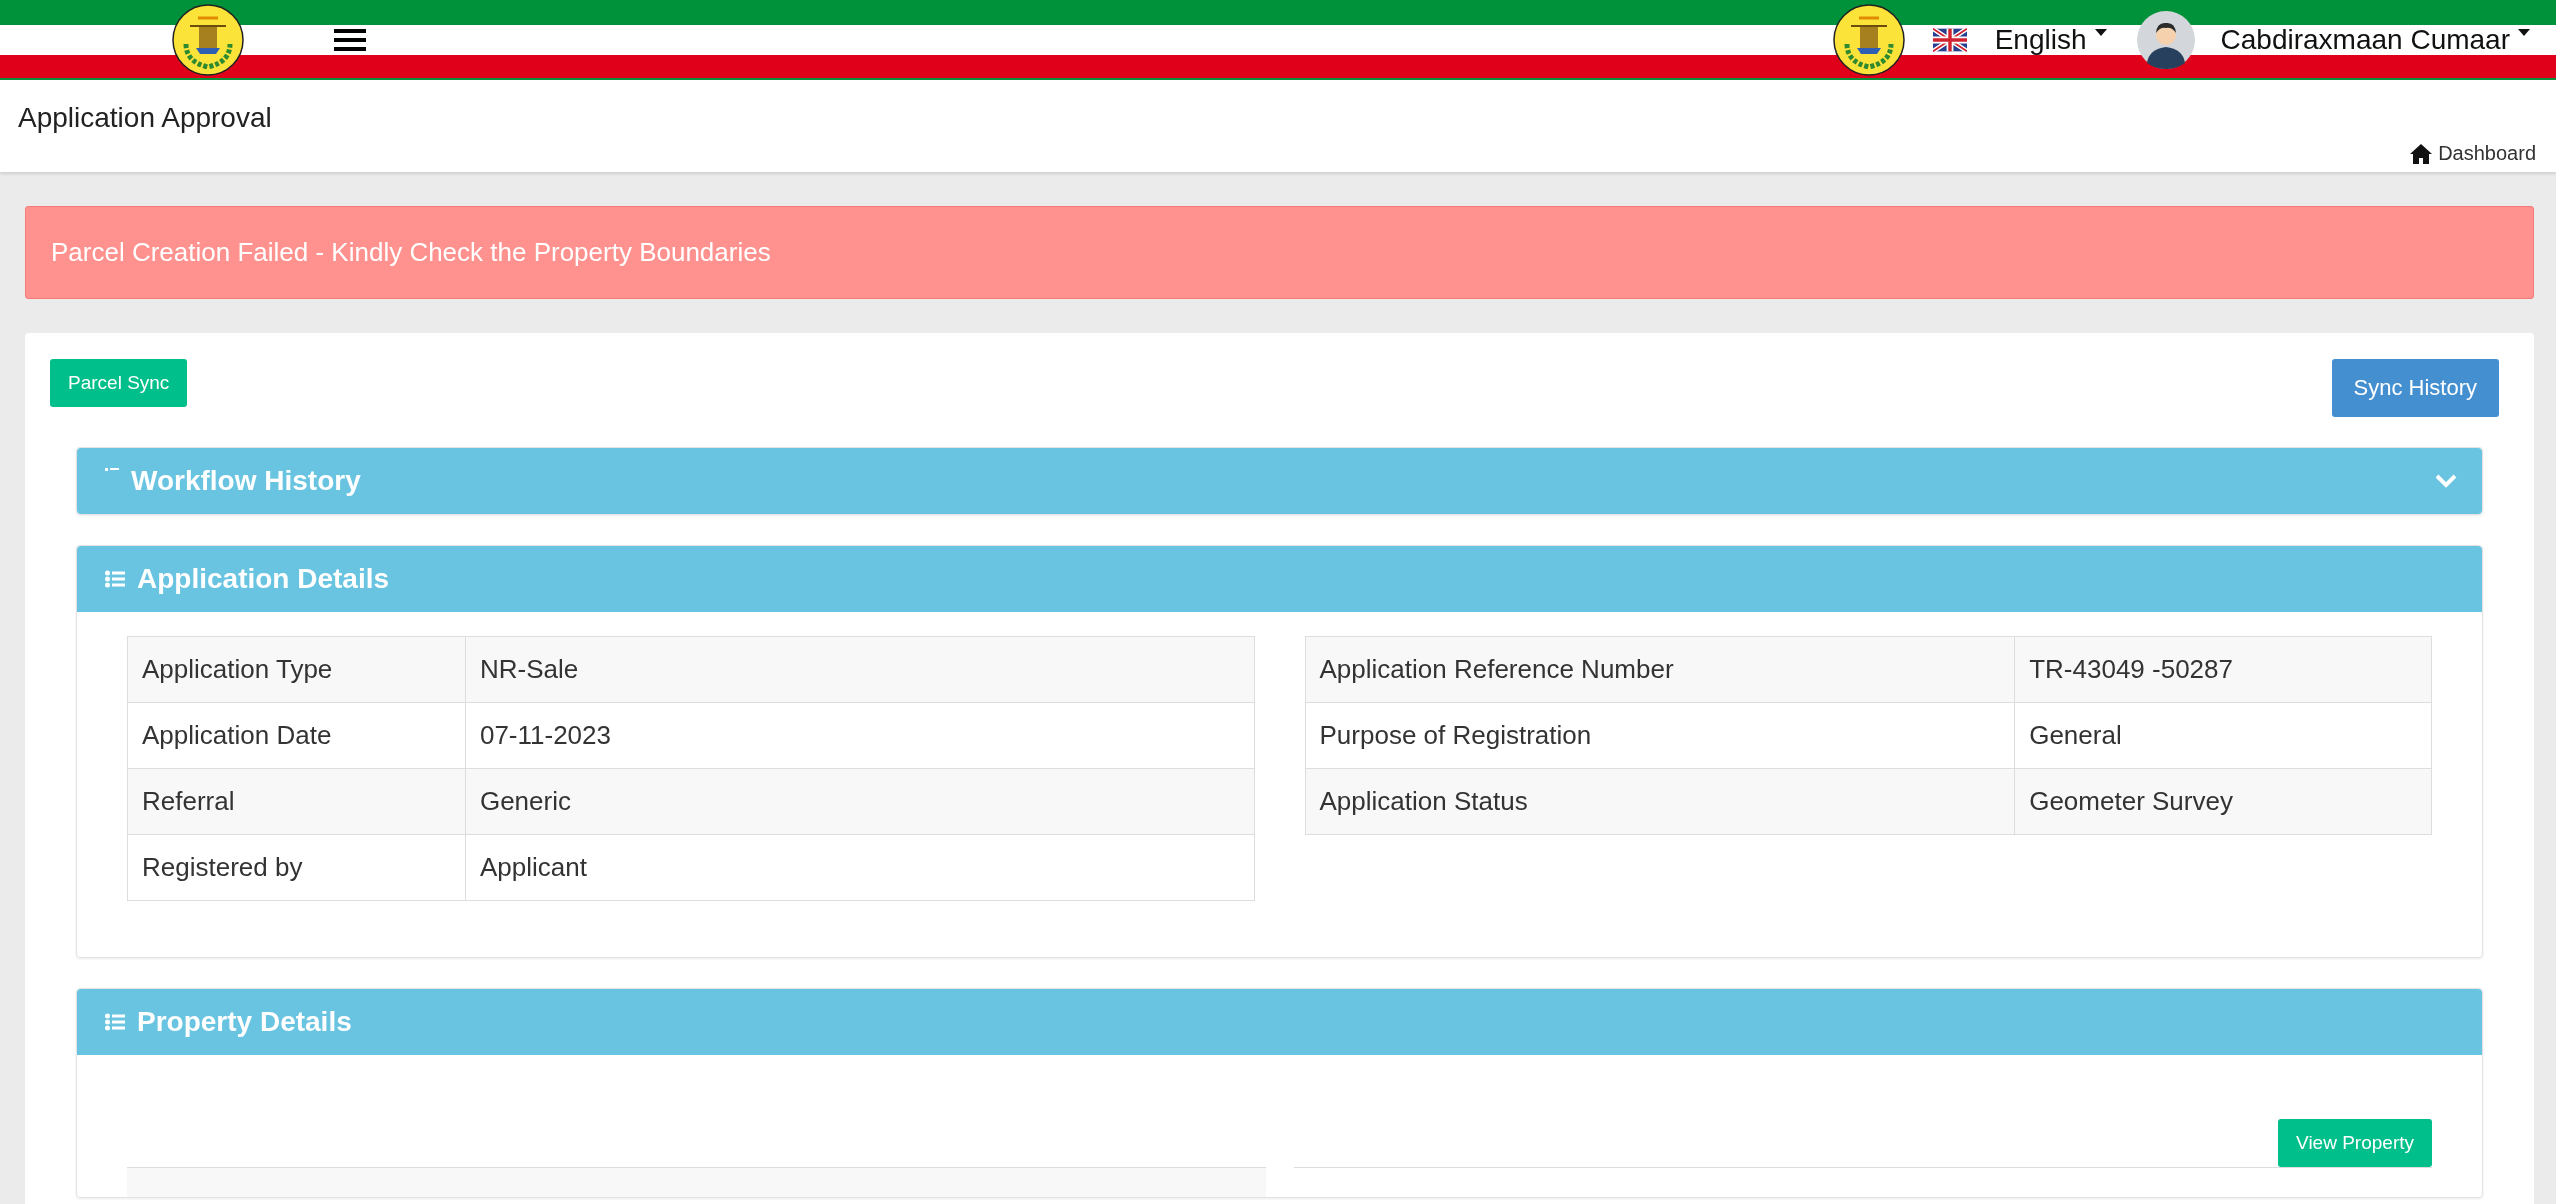 This screenshot has height=1204, width=2556. Describe the element at coordinates (2415, 388) in the screenshot. I see `sync-history-button: Sync History` at that location.